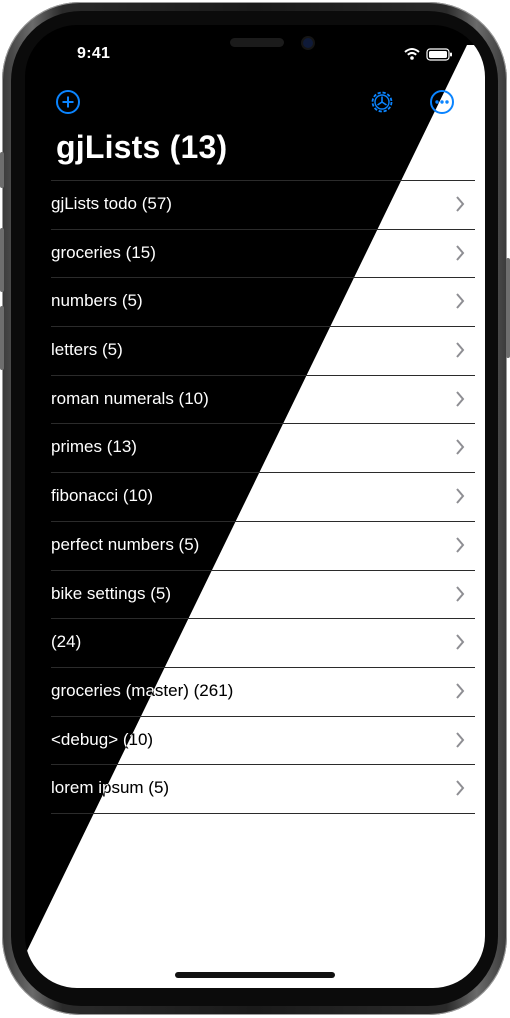 This screenshot has height=1018, width=510. What do you see at coordinates (439, 54) in the screenshot?
I see `battery-icon` at bounding box center [439, 54].